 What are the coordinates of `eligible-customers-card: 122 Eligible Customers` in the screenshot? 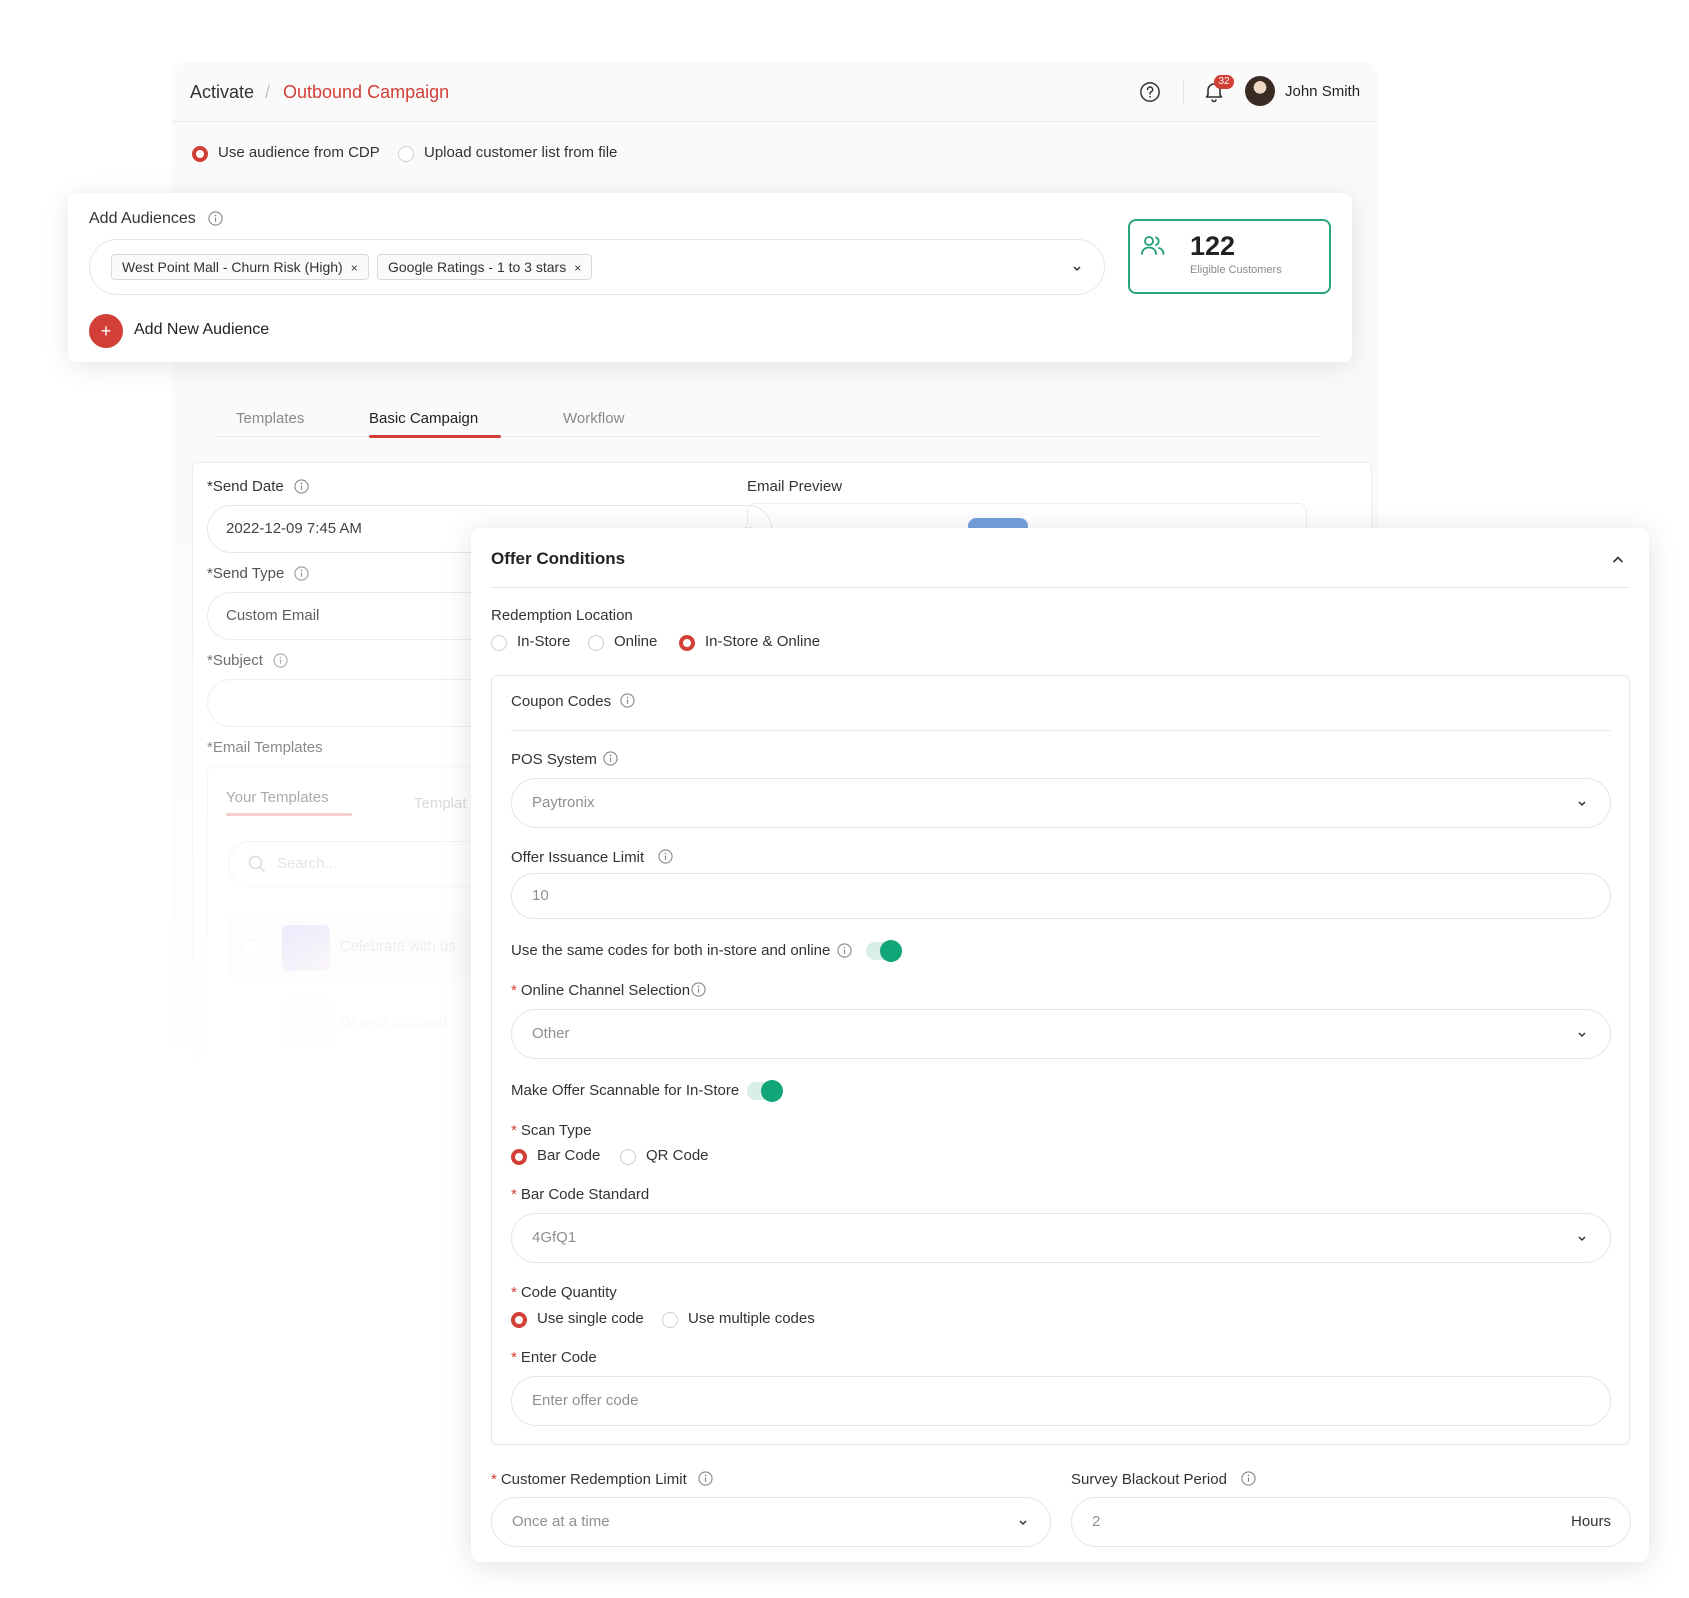 It's located at (1229, 256).